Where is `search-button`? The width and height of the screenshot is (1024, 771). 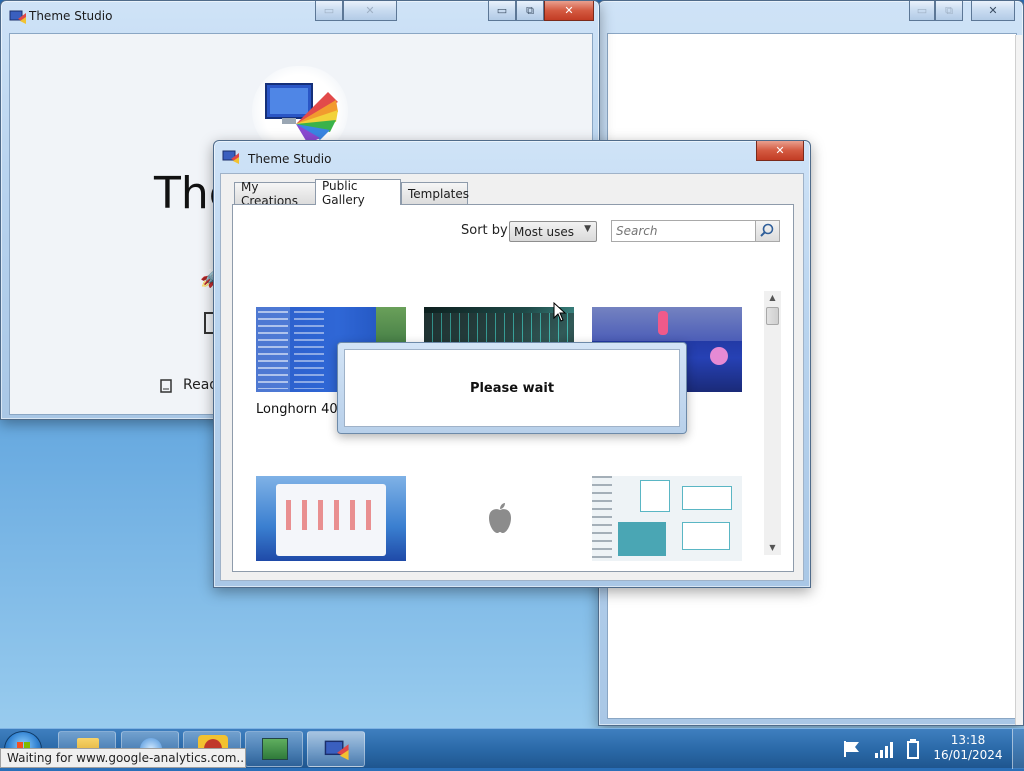
search-button is located at coordinates (767, 231).